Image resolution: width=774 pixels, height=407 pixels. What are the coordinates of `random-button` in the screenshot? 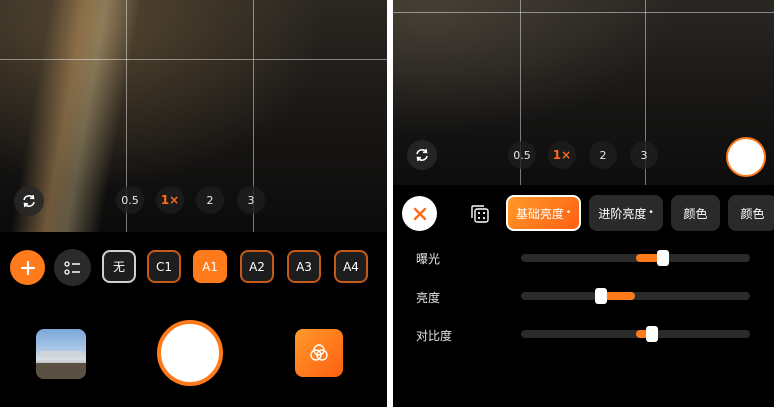 It's located at (480, 214).